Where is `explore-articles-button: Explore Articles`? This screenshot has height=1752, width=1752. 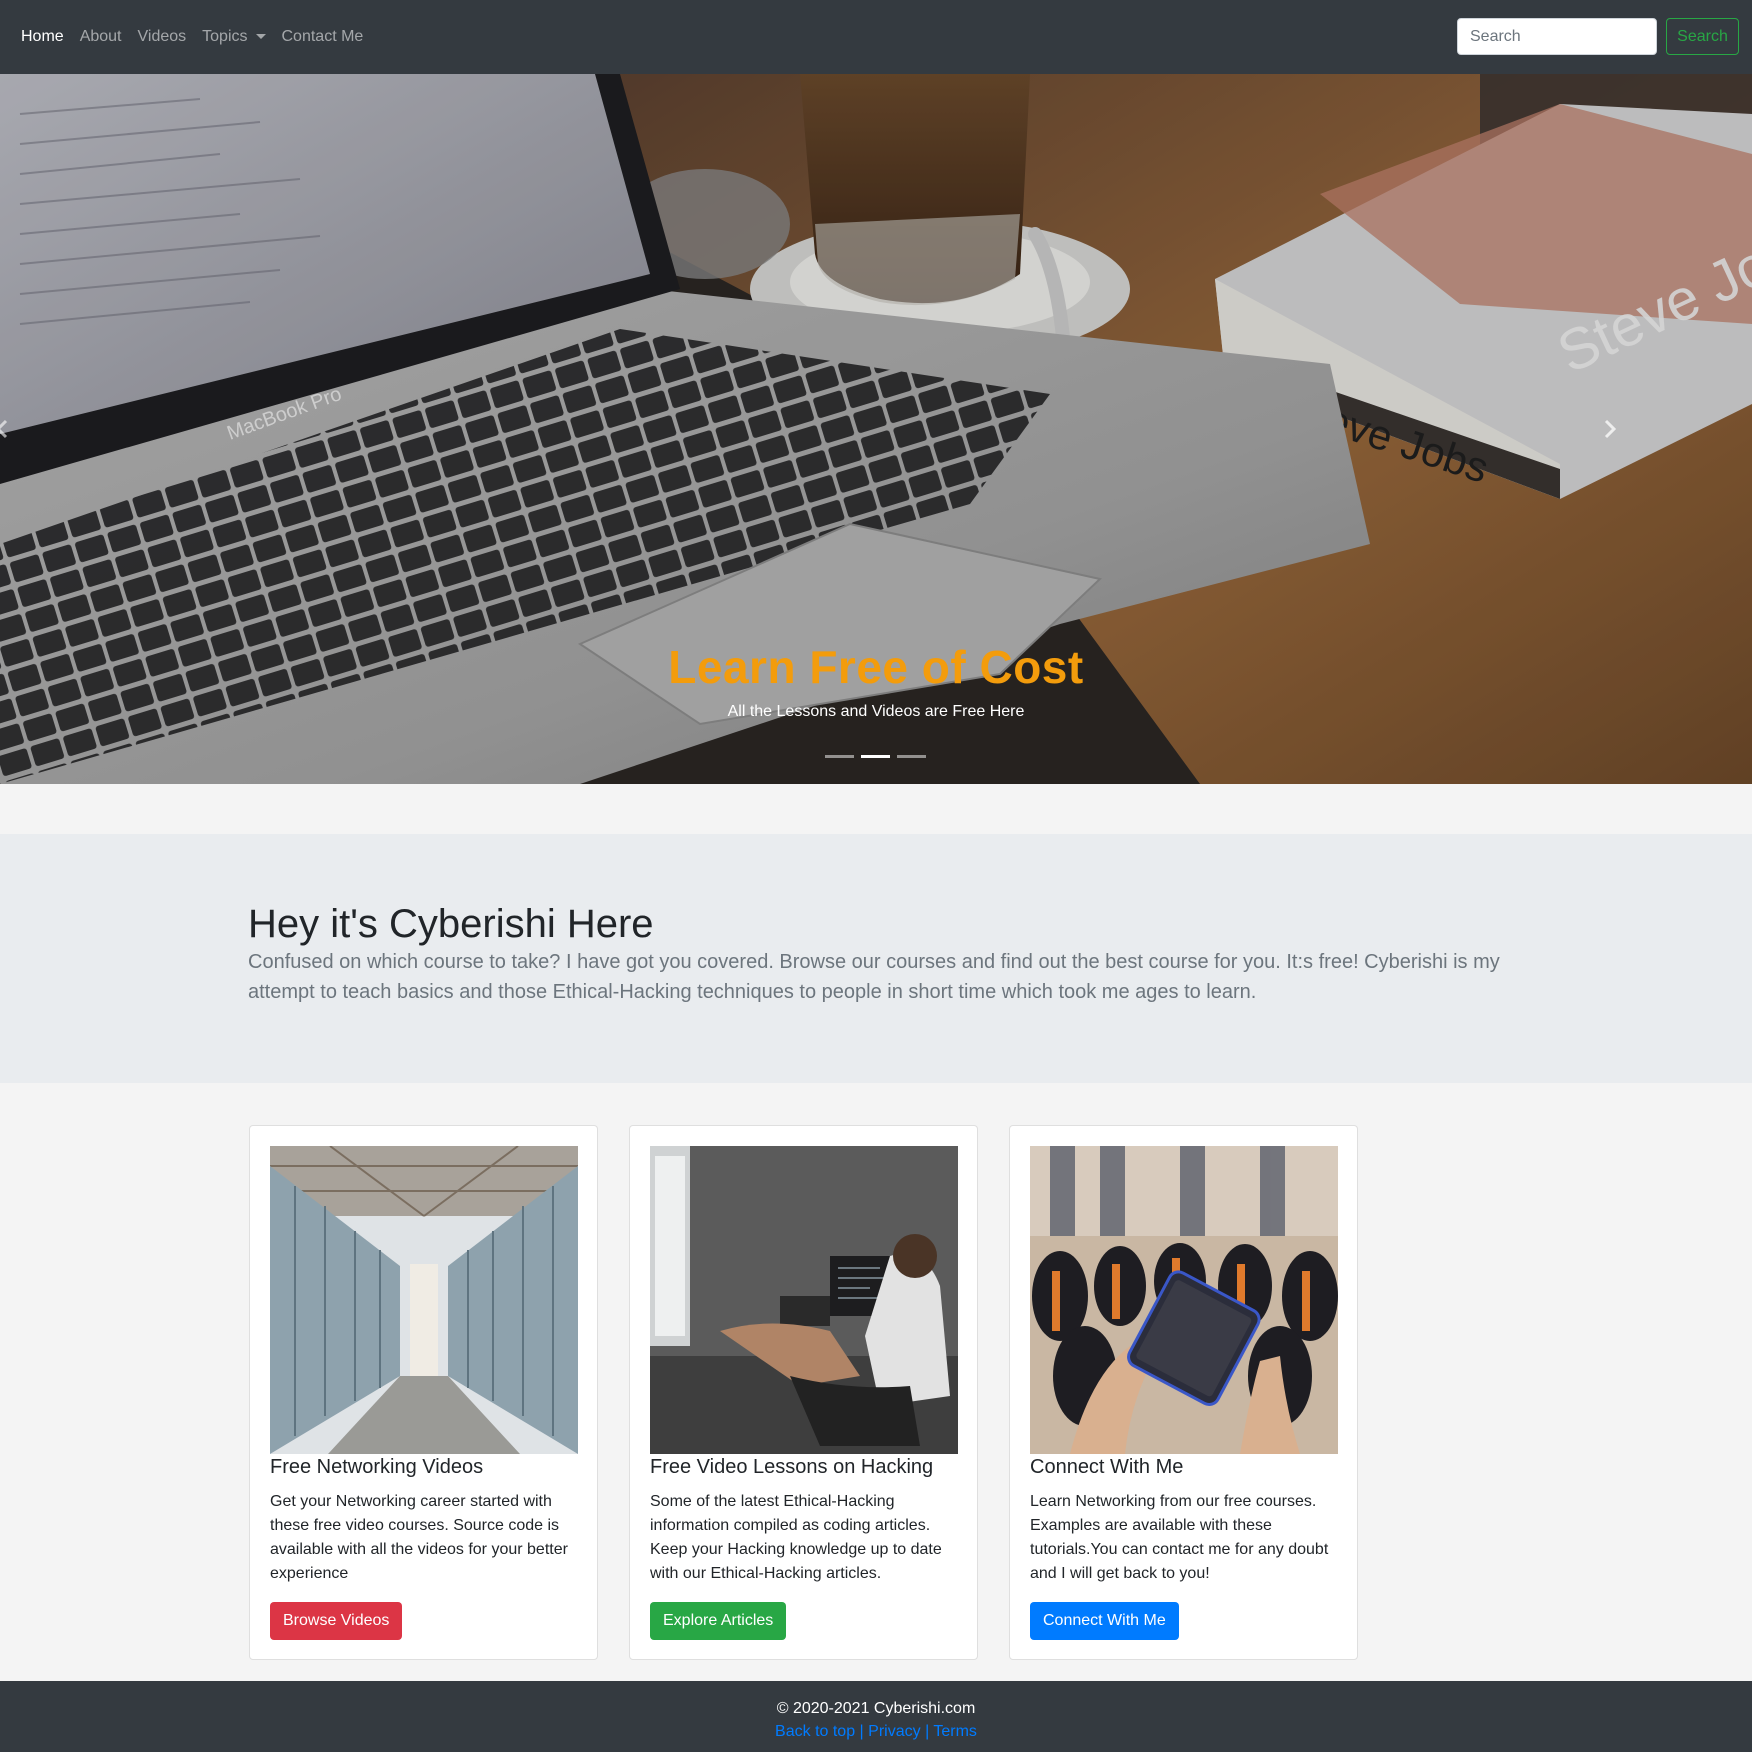 explore-articles-button: Explore Articles is located at coordinates (718, 1621).